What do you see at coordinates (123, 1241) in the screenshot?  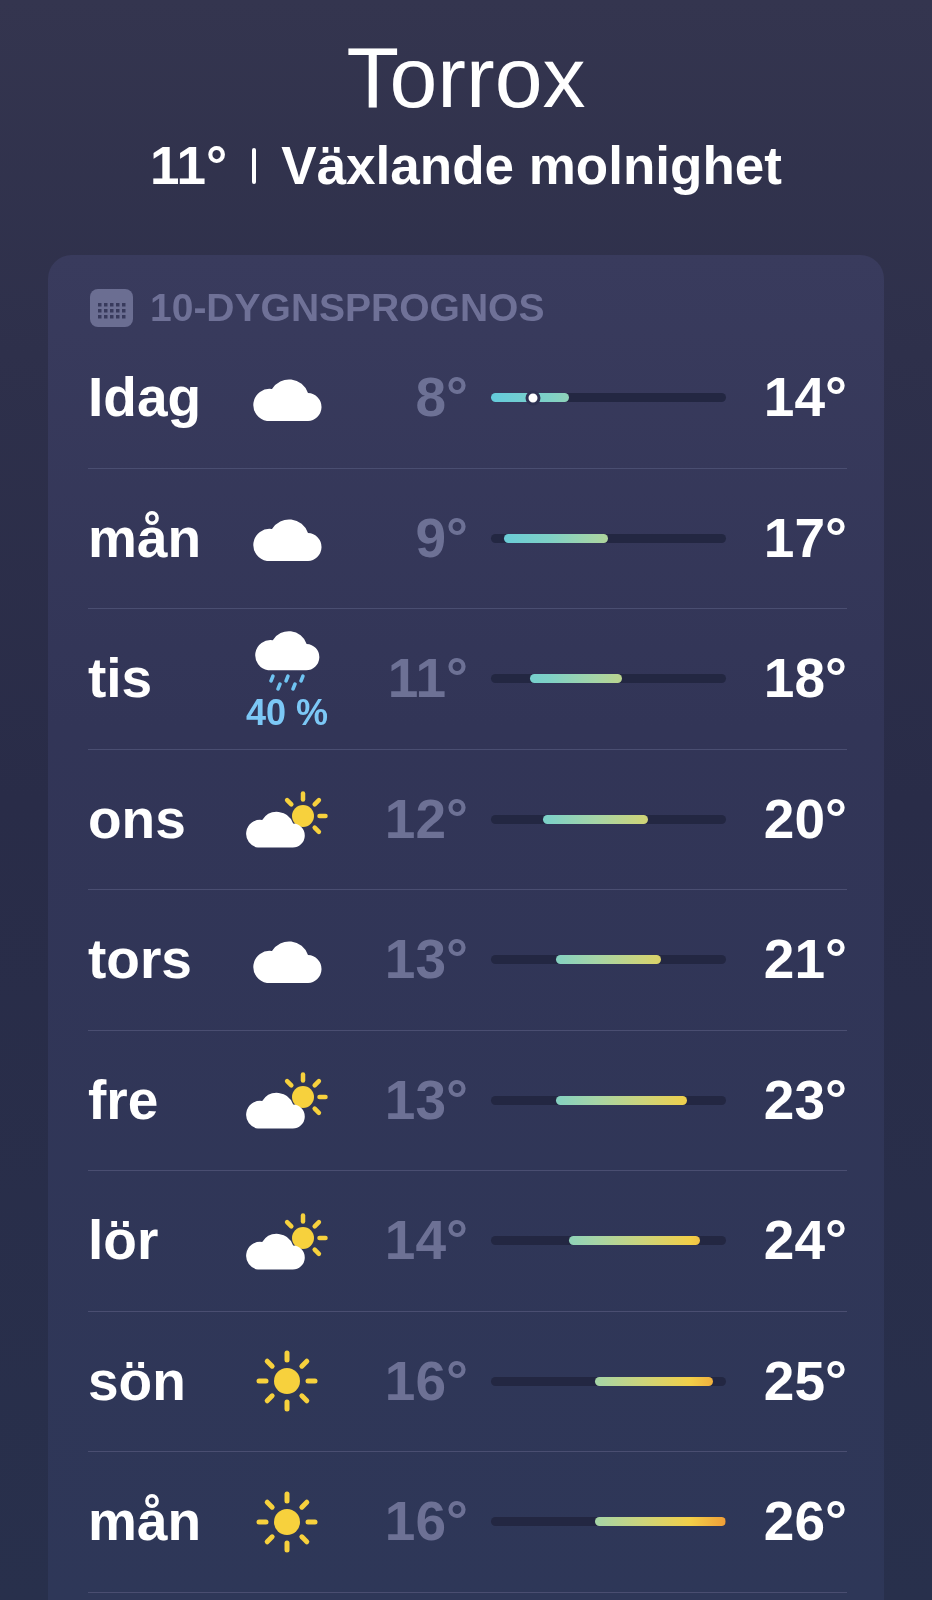 I see `day-label: lör` at bounding box center [123, 1241].